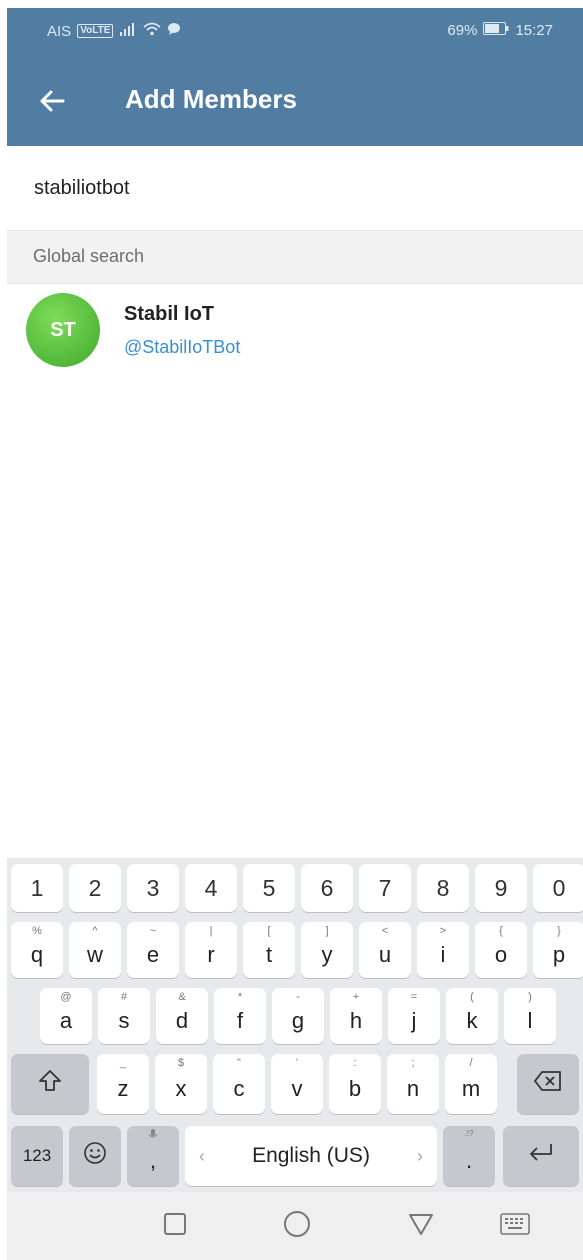 This screenshot has width=583, height=1260. What do you see at coordinates (95, 888) in the screenshot?
I see `key-2: 2` at bounding box center [95, 888].